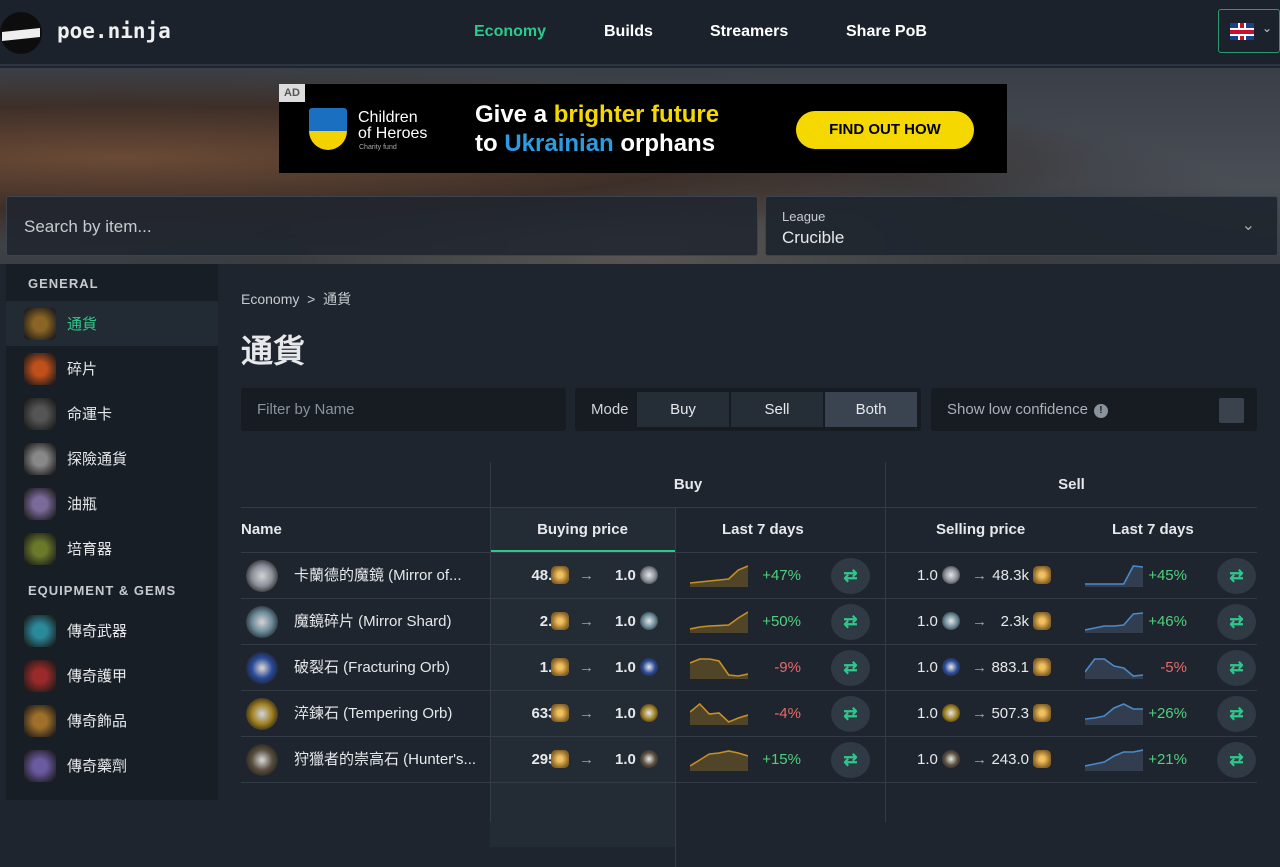  Describe the element at coordinates (871, 409) in the screenshot. I see `mode-both-button: Both` at that location.